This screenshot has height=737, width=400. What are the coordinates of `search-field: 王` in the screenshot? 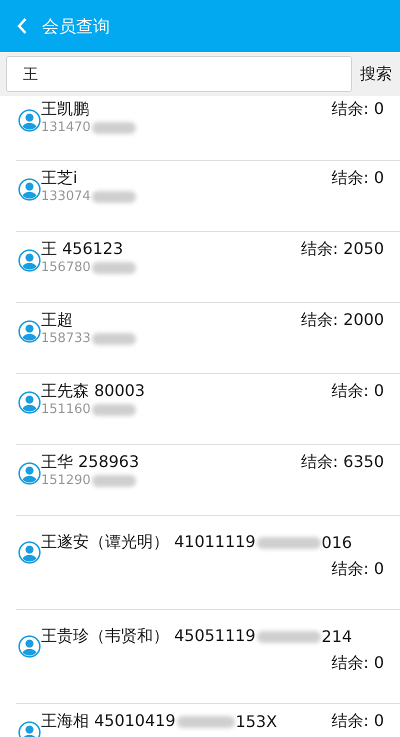 It's located at (179, 74).